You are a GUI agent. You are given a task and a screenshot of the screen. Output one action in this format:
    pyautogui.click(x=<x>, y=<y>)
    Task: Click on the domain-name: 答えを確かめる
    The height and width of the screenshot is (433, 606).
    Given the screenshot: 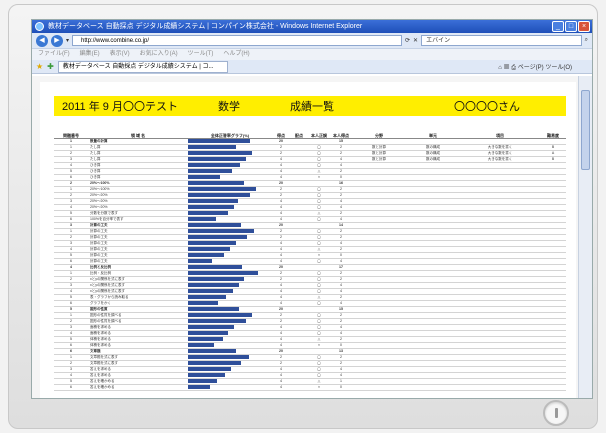 What is the action you would take?
    pyautogui.click(x=138, y=387)
    